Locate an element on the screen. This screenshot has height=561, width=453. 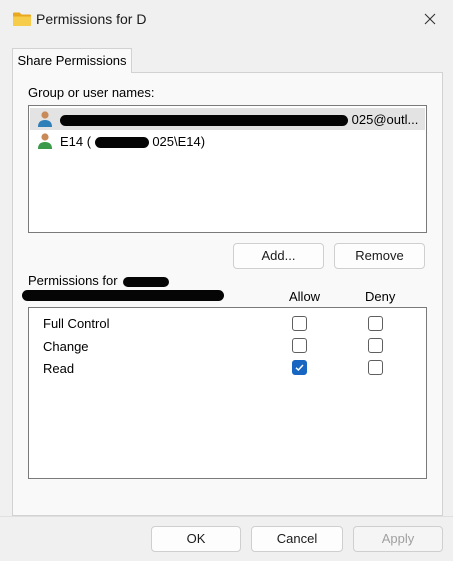
change-deny-checkbox is located at coordinates (375, 345).